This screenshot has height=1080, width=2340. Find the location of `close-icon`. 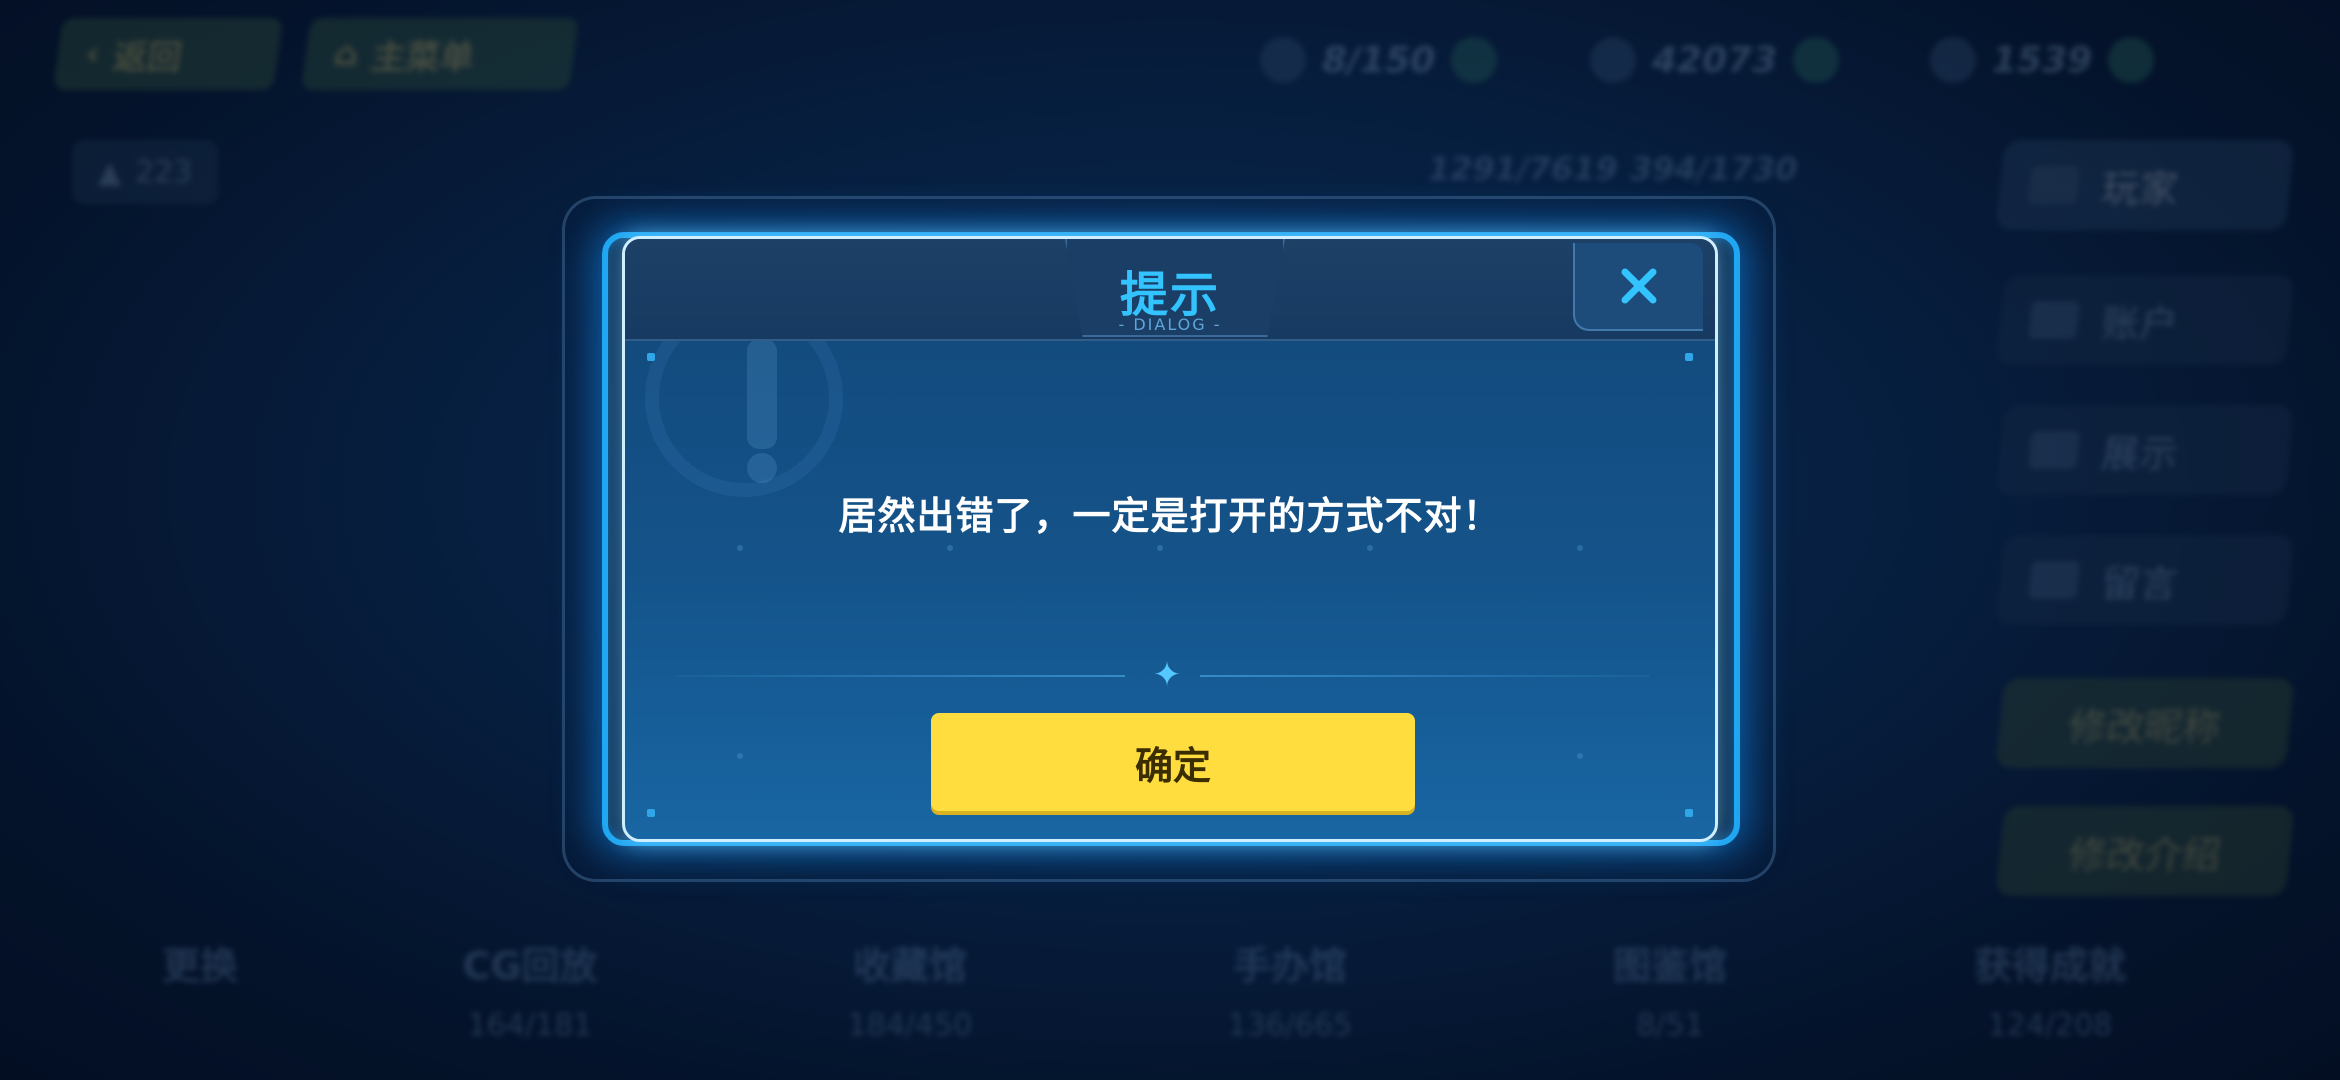

close-icon is located at coordinates (1639, 286).